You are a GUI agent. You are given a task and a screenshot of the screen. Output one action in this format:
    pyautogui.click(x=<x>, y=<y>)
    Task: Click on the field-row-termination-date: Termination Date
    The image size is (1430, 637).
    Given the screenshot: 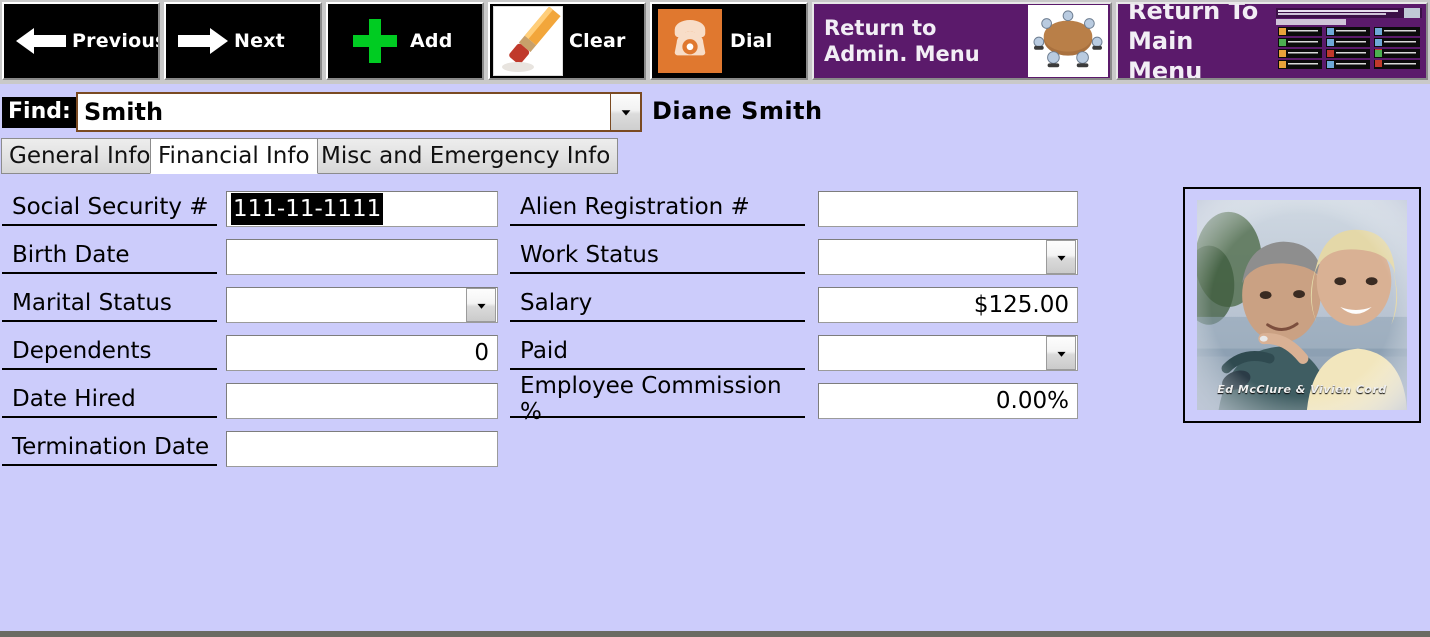 What is the action you would take?
    pyautogui.click(x=252, y=449)
    